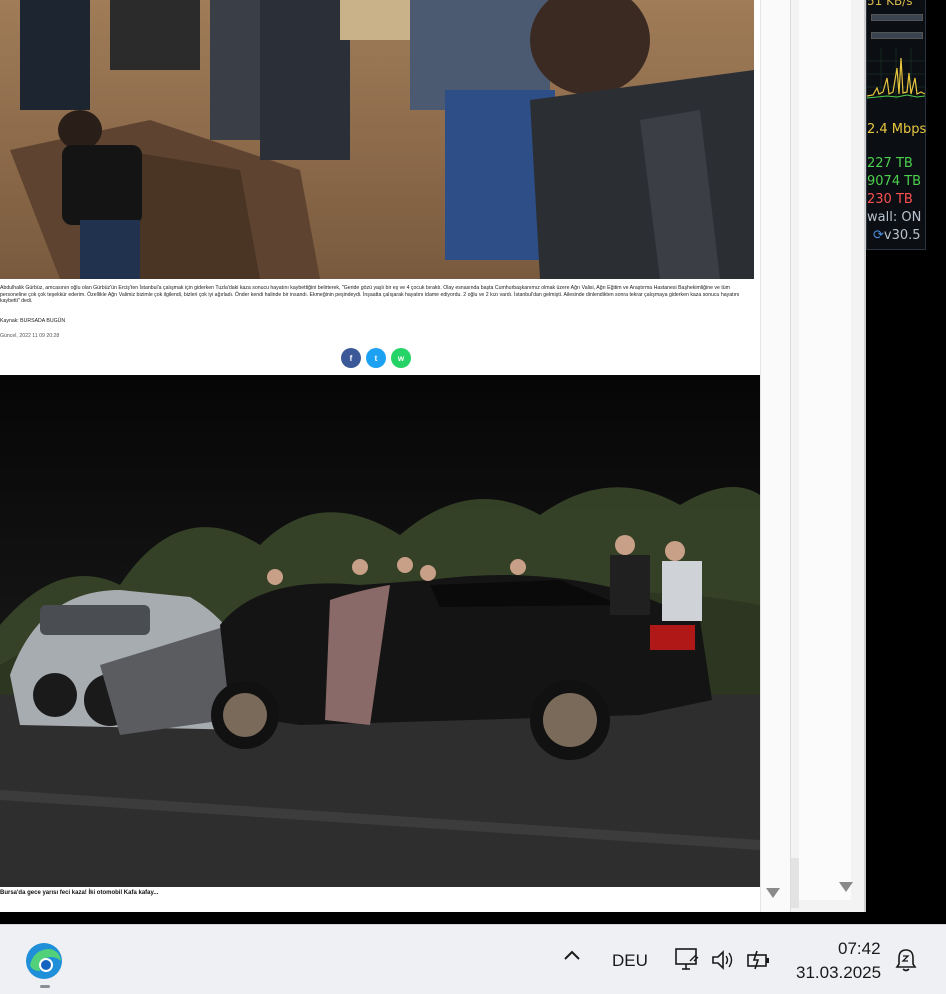 The height and width of the screenshot is (994, 946). What do you see at coordinates (894, 217) in the screenshot?
I see `netmon-firewall-status: wall: ON` at bounding box center [894, 217].